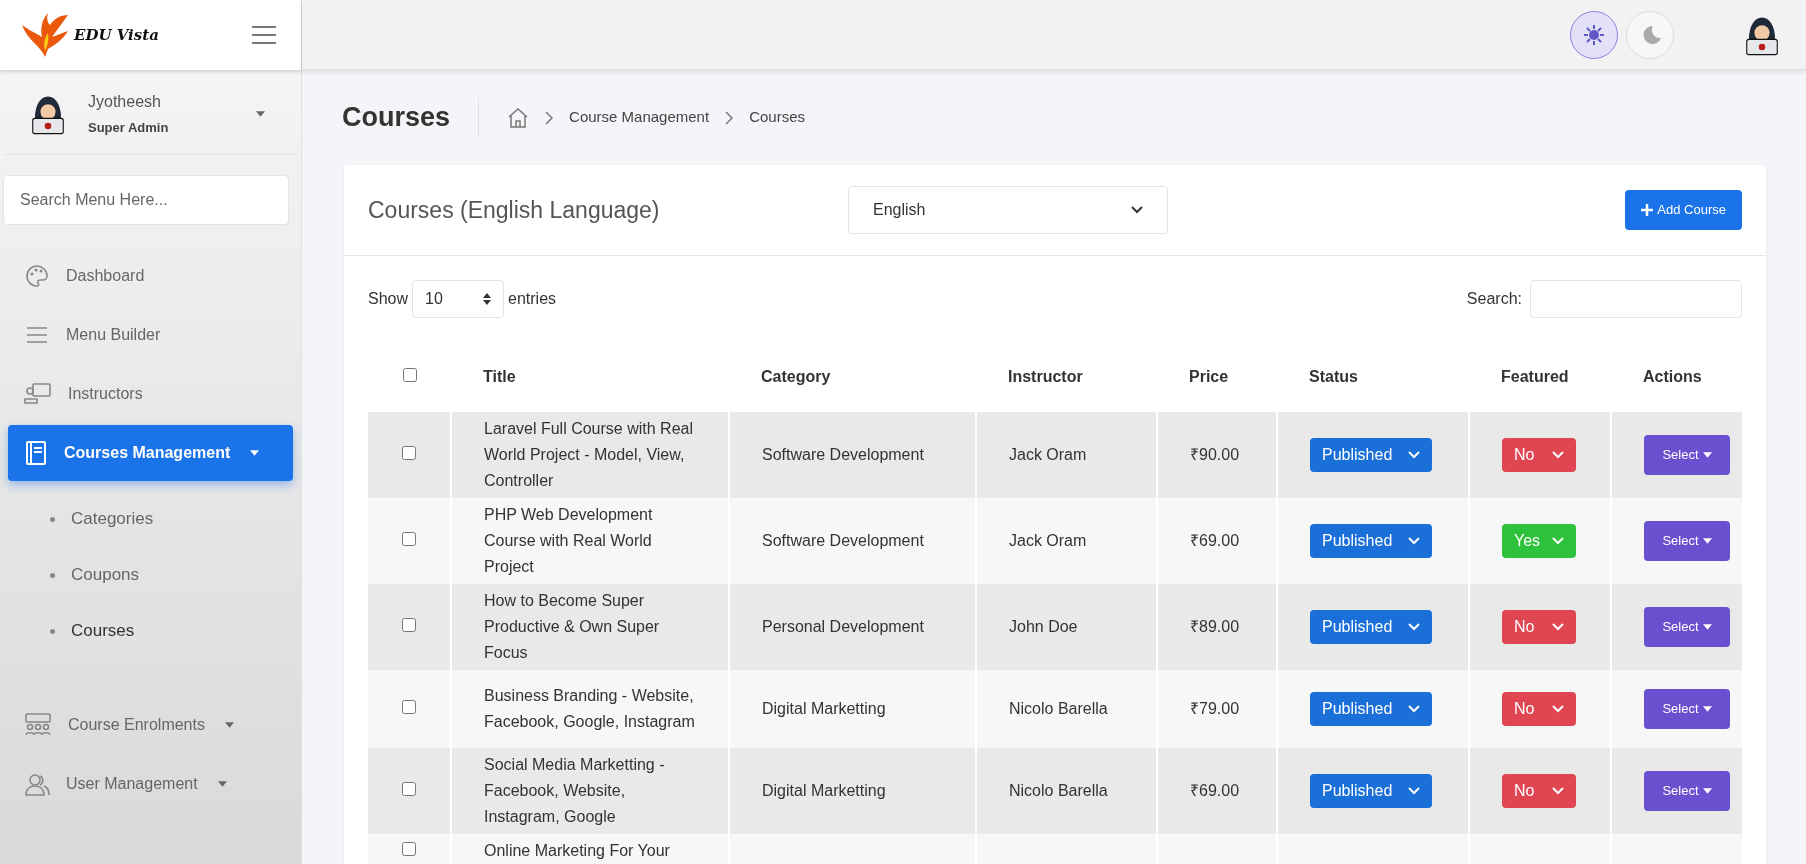 This screenshot has width=1806, height=864. I want to click on sidebar-item: Instructors, so click(150, 394).